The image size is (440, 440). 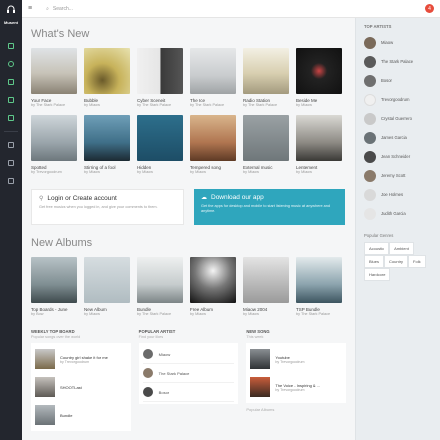 What do you see at coordinates (401, 248) in the screenshot?
I see `genre-tag: Ambient` at bounding box center [401, 248].